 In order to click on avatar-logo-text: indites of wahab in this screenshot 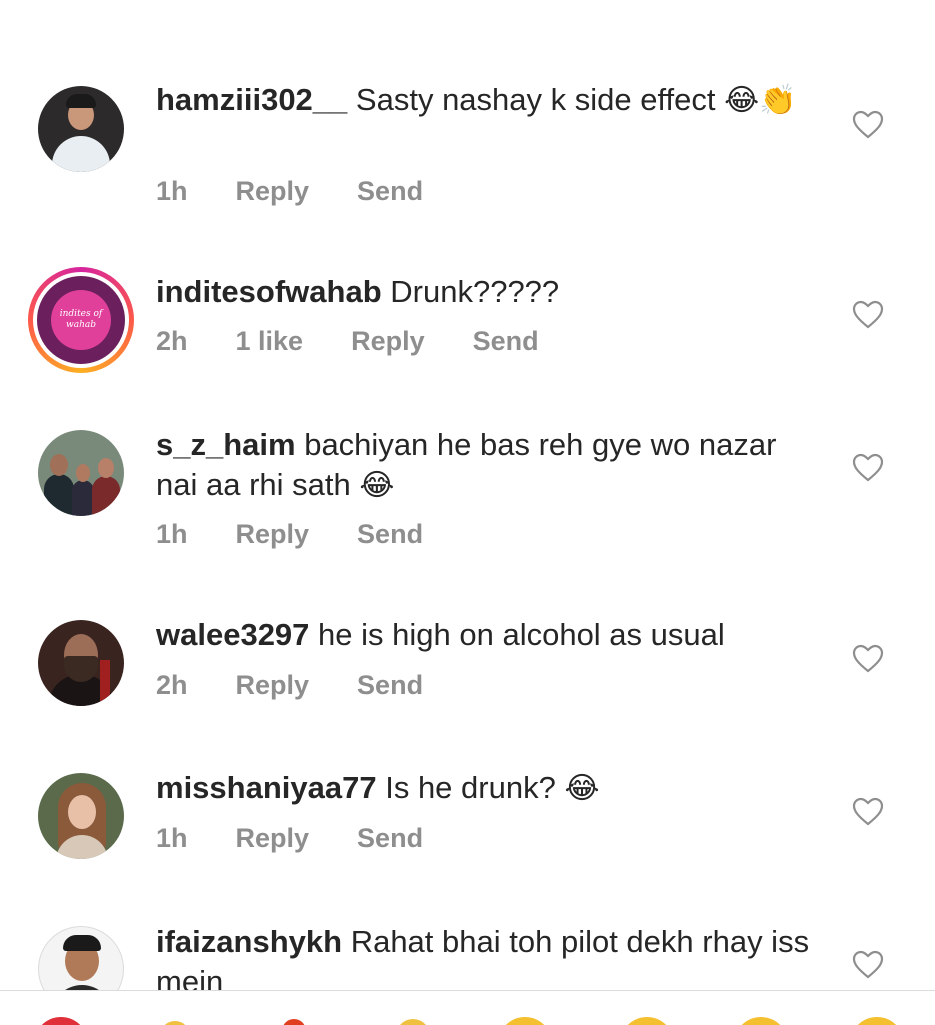, I will do `click(81, 319)`.